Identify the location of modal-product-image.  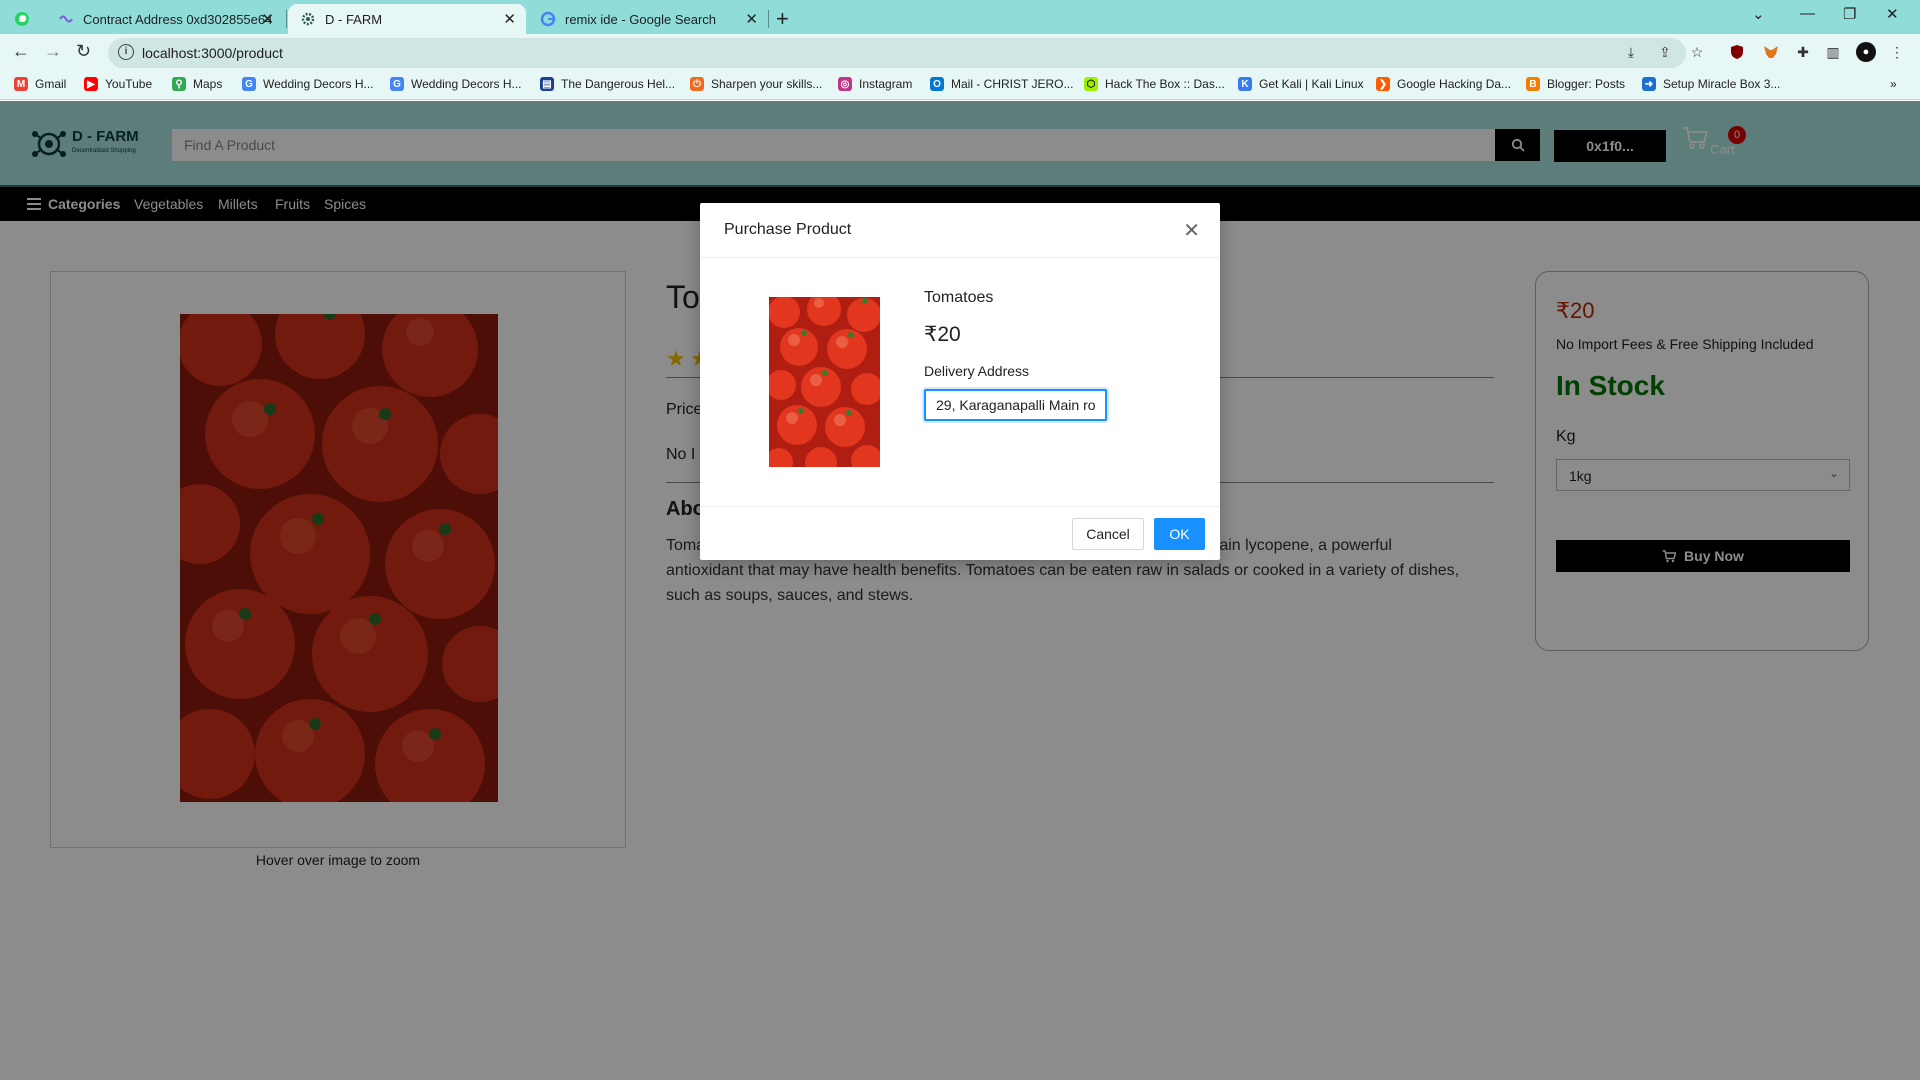
(824, 382).